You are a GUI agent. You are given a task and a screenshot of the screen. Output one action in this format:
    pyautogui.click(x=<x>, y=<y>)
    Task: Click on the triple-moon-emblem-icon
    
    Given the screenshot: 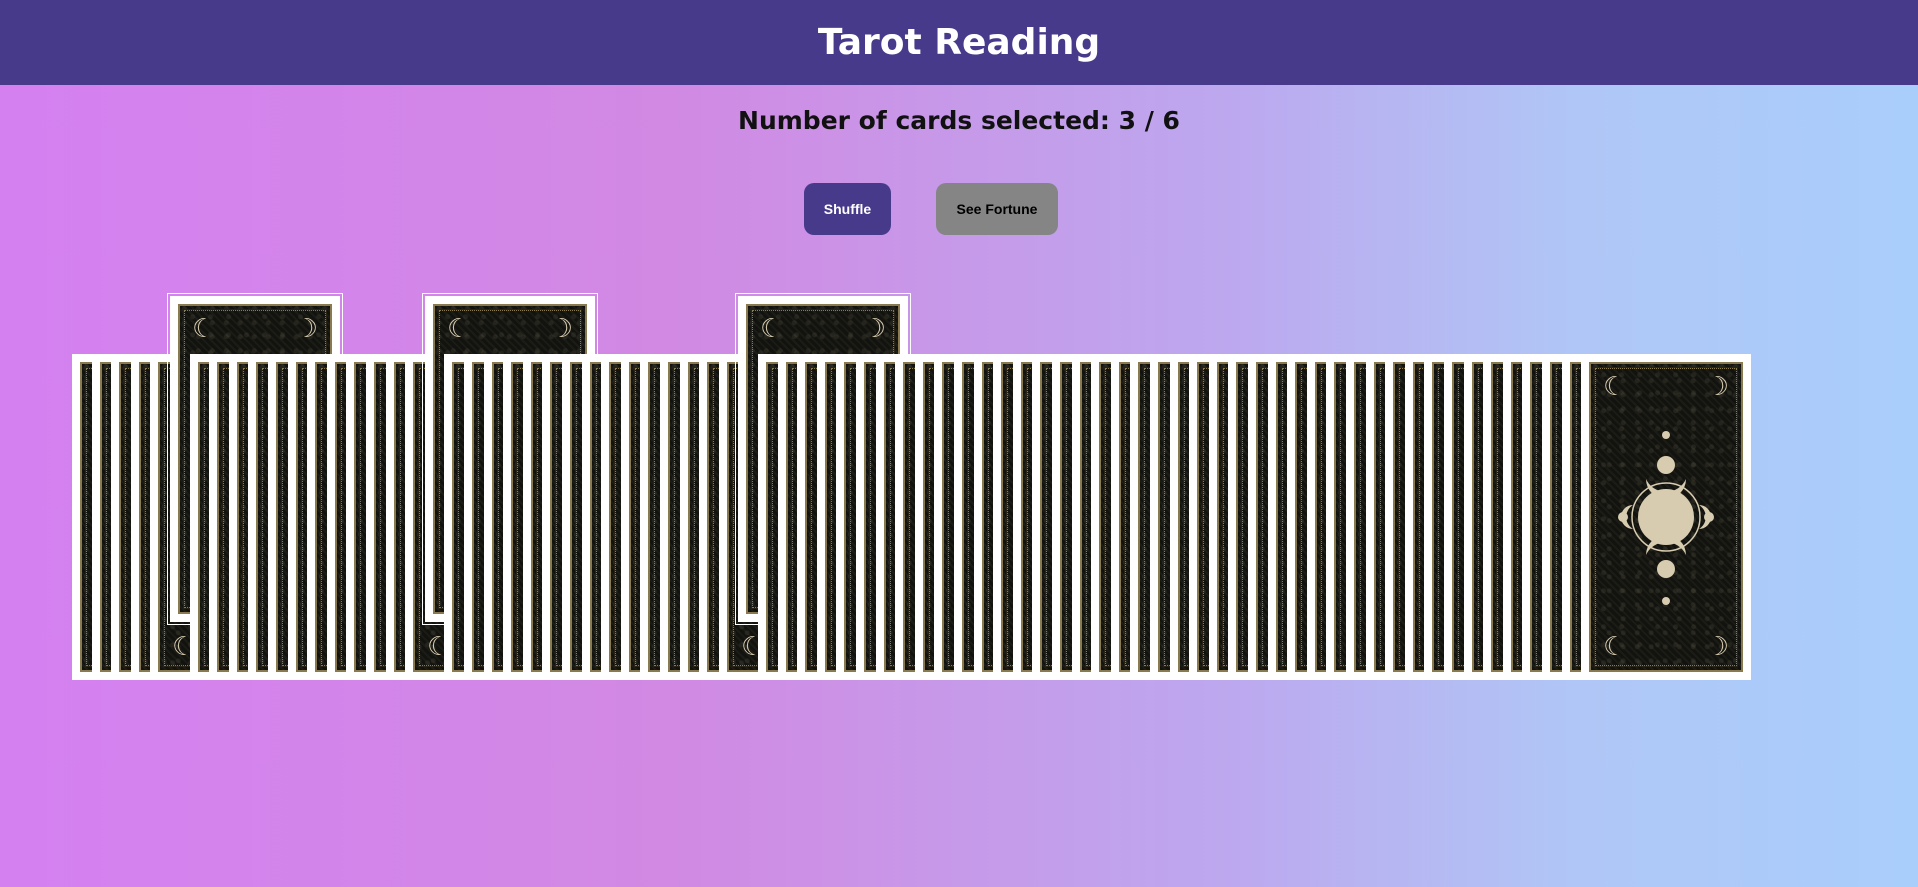 What is the action you would take?
    pyautogui.click(x=1666, y=518)
    